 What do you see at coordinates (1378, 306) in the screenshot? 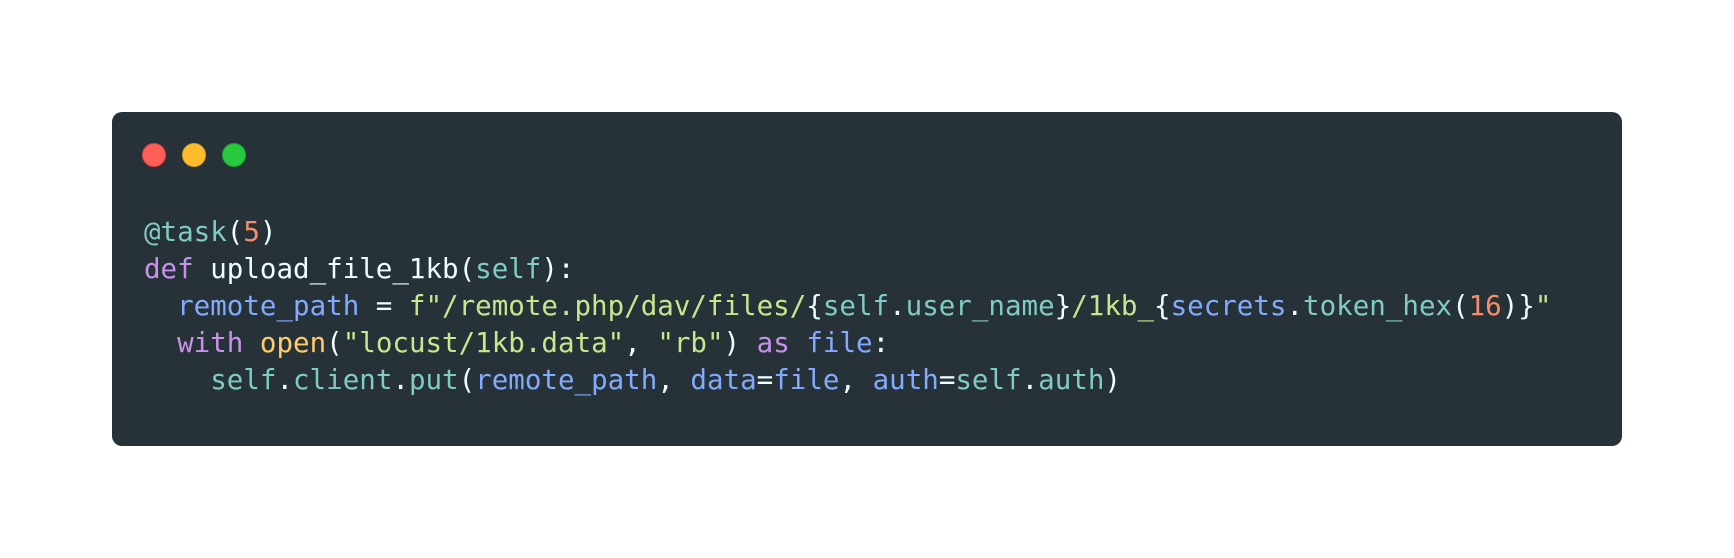
I see `code-token: token_hex` at bounding box center [1378, 306].